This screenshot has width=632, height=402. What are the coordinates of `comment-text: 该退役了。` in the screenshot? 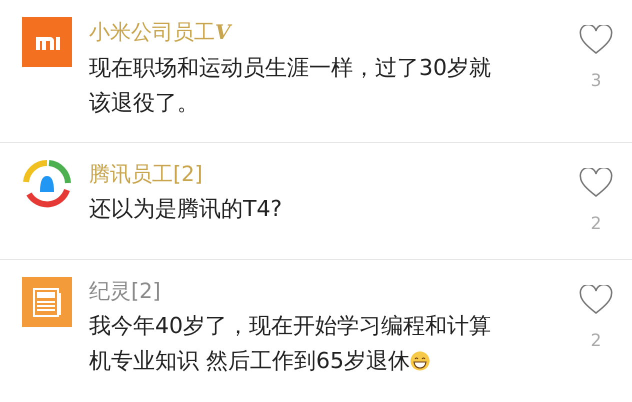 It's located at (144, 103).